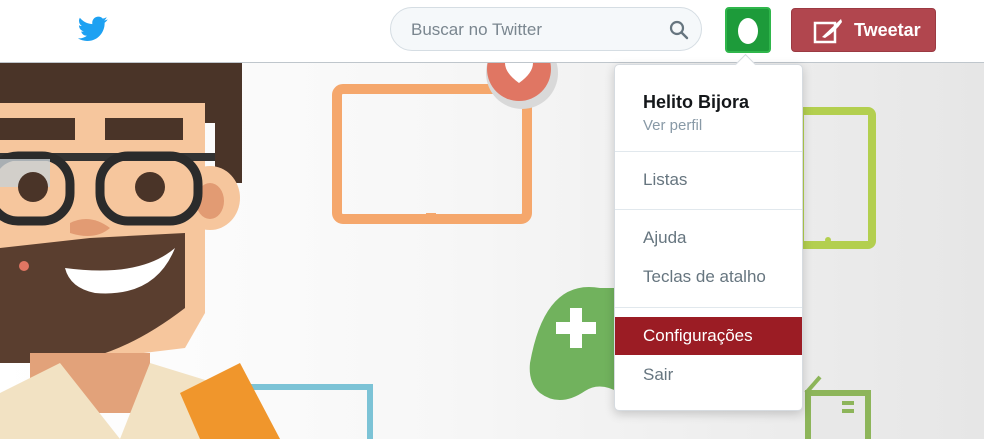  I want to click on tweet-button: Tweetar, so click(863, 30).